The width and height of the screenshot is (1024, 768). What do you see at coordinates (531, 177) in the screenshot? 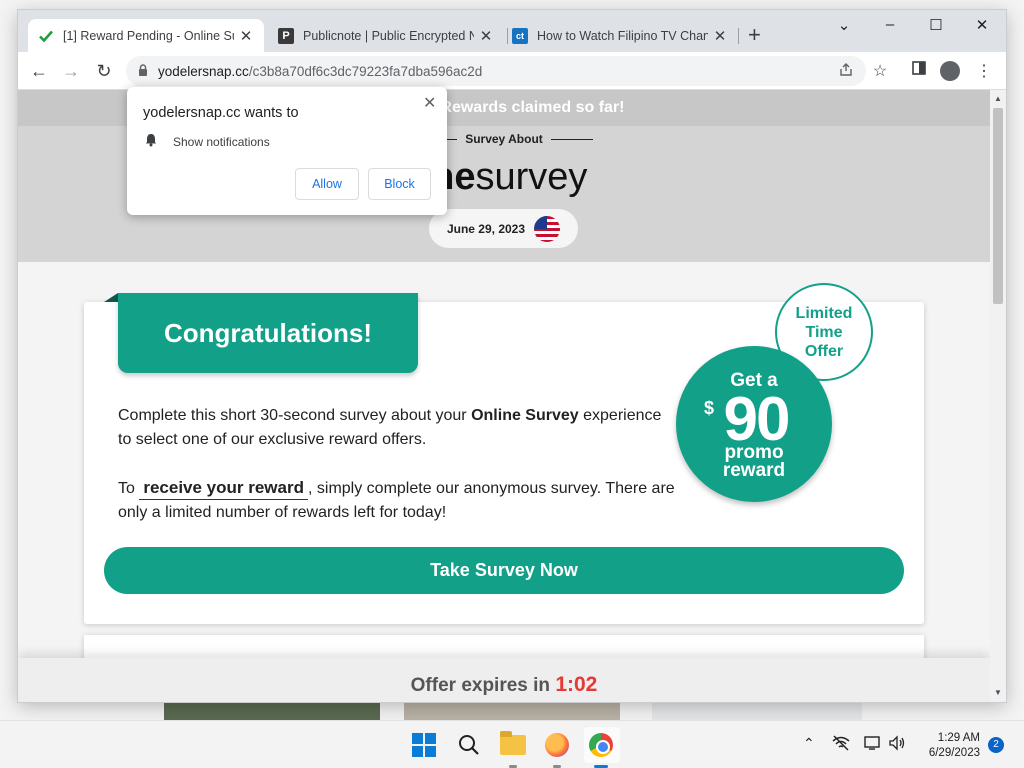
I see `brand-light: survey` at bounding box center [531, 177].